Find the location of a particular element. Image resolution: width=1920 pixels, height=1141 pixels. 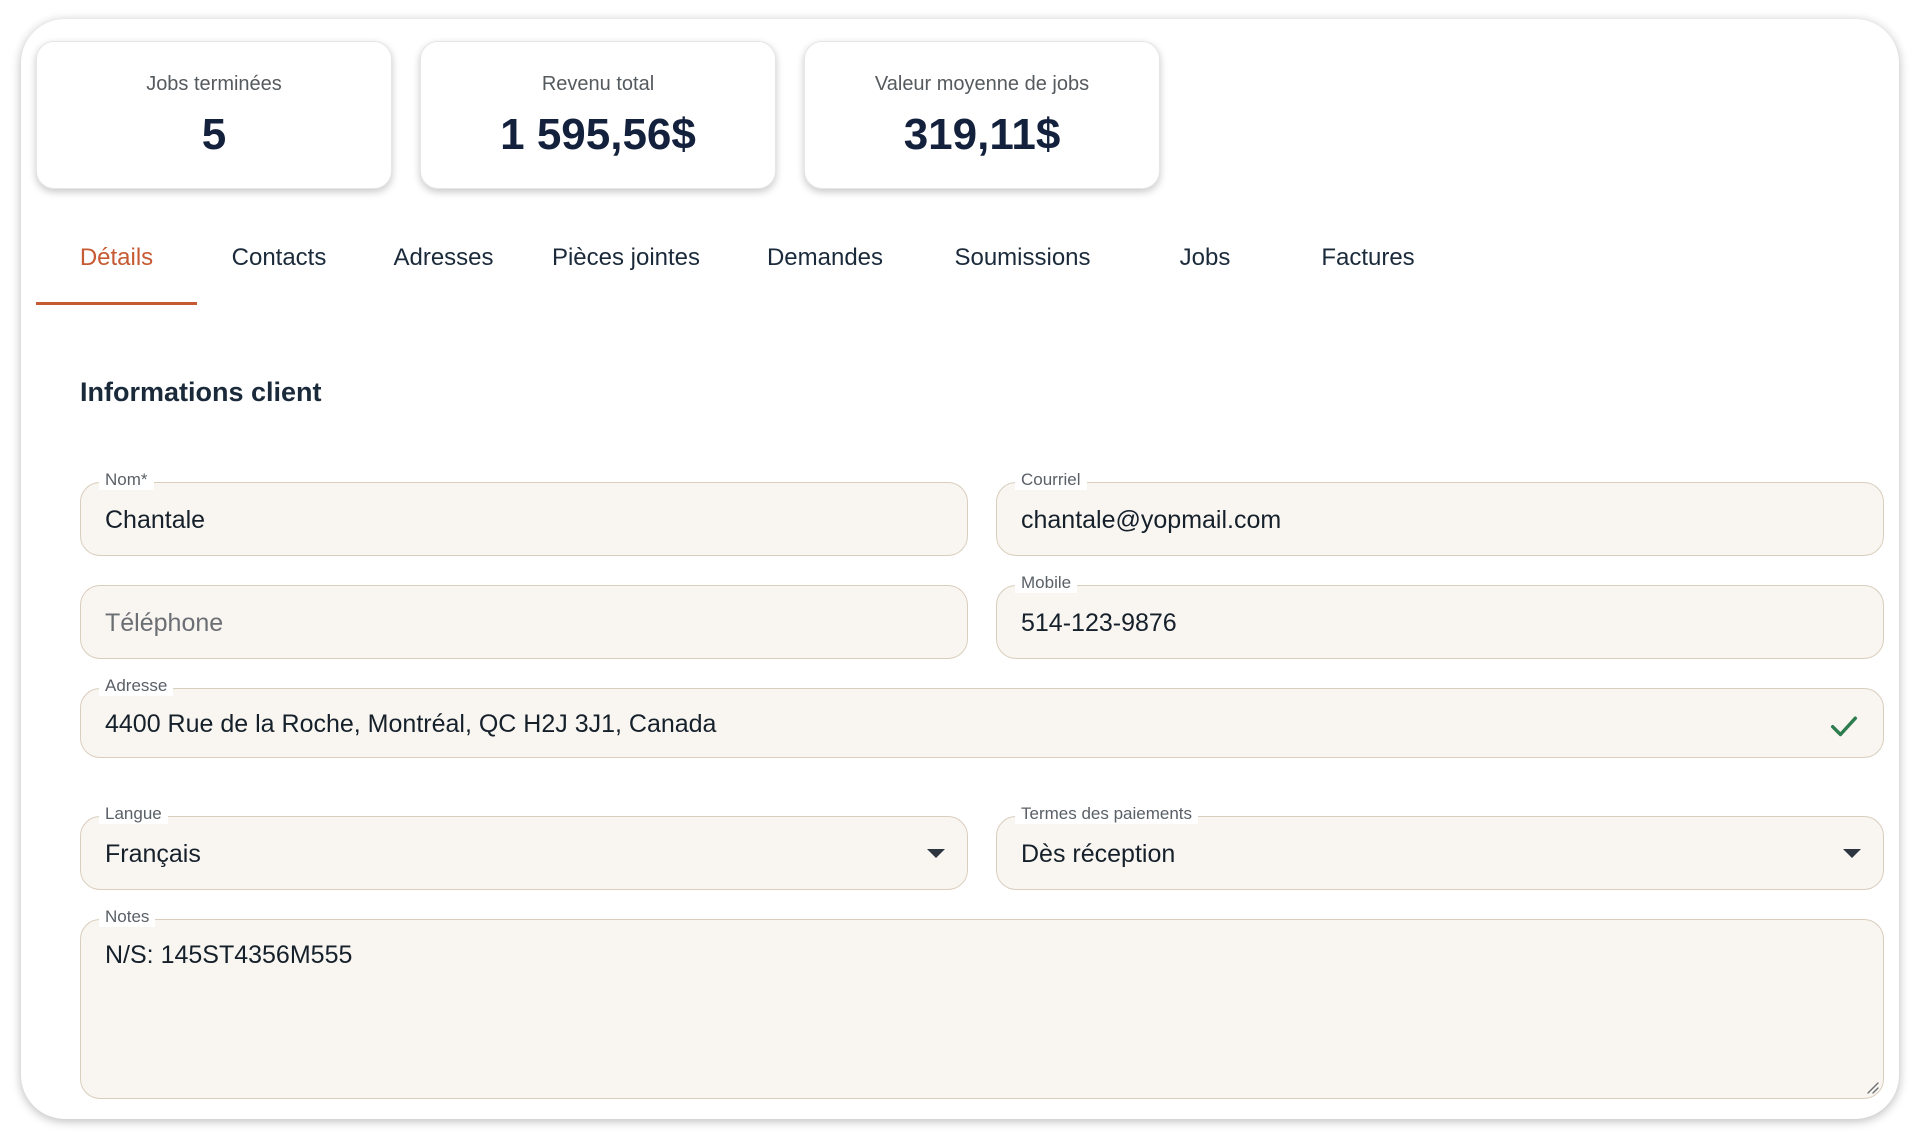

stat-value: 1 595,56$ is located at coordinates (598, 134).